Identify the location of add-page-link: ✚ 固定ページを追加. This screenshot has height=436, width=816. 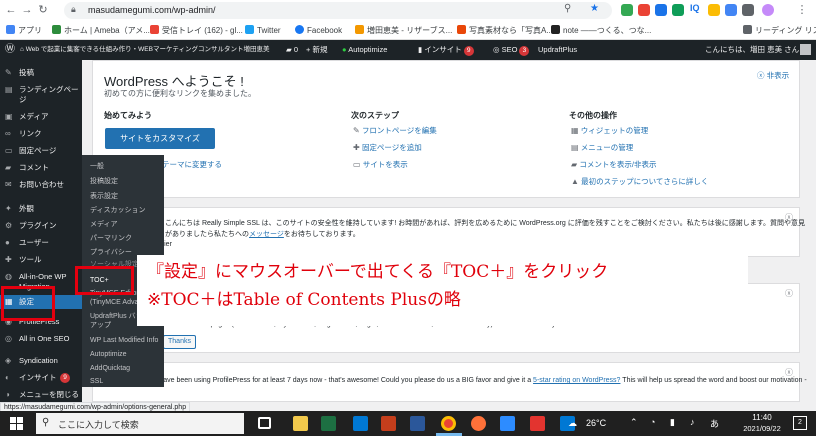
(387, 147).